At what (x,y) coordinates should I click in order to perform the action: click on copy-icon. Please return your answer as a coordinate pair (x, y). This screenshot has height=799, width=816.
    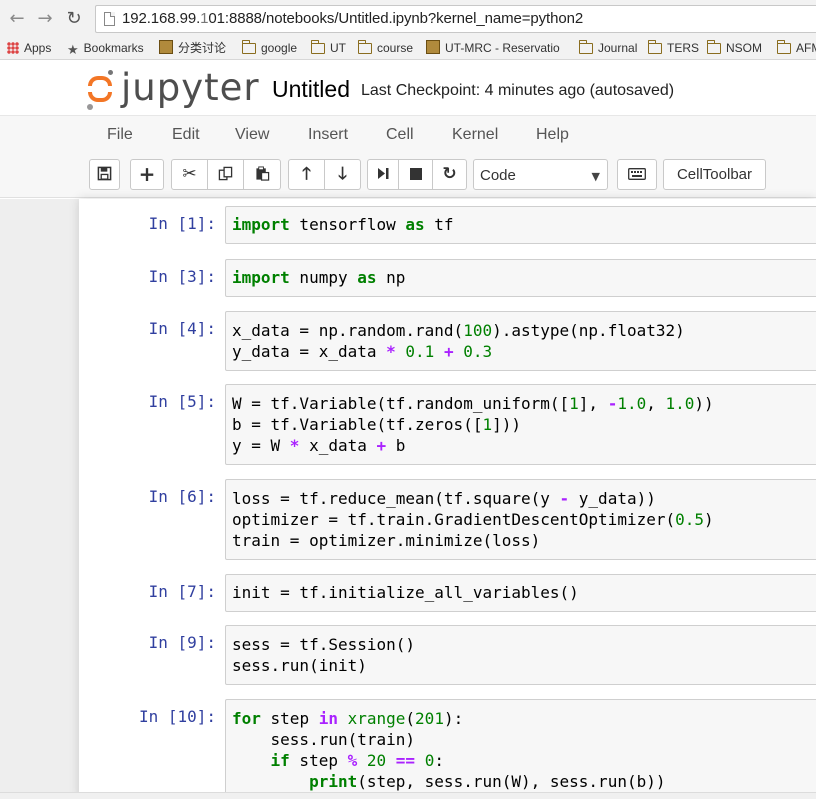
    Looking at the image, I should click on (225, 173).